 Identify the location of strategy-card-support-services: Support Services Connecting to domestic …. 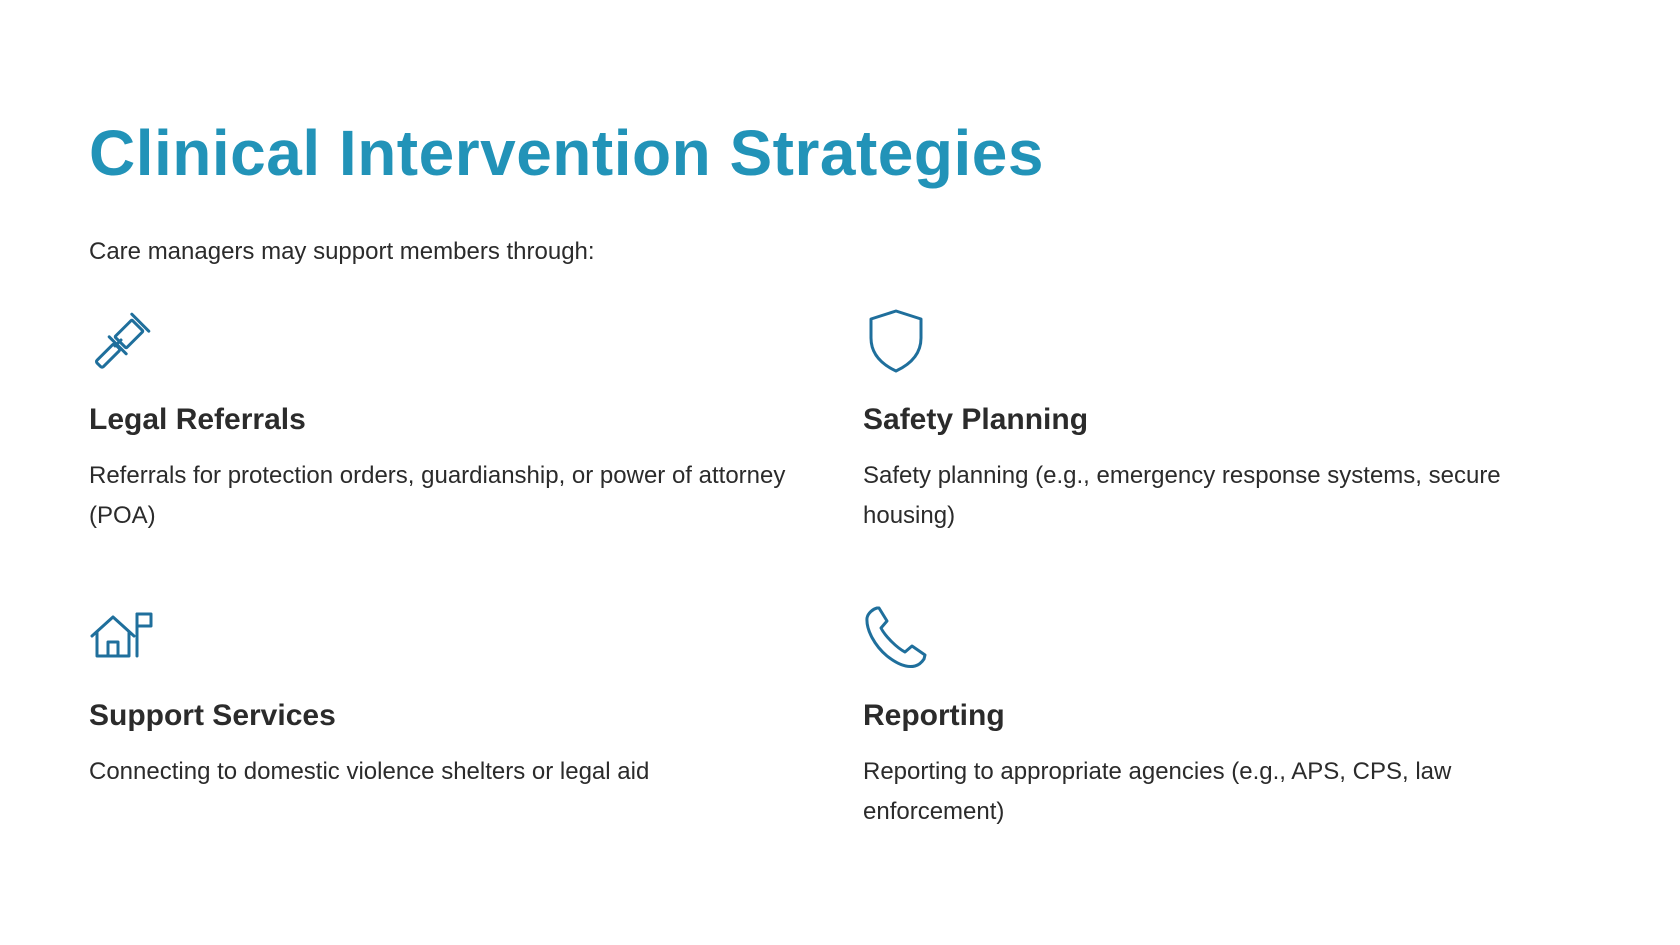
(476, 734).